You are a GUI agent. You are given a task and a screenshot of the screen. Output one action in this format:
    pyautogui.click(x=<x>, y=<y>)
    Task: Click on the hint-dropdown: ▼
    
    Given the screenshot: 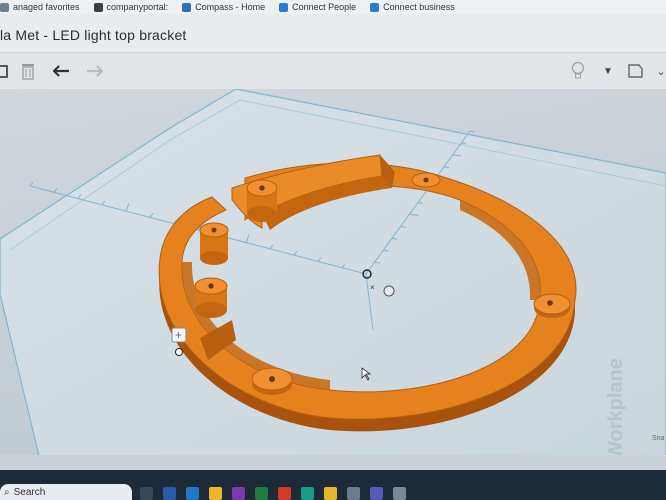 What is the action you would take?
    pyautogui.click(x=608, y=71)
    